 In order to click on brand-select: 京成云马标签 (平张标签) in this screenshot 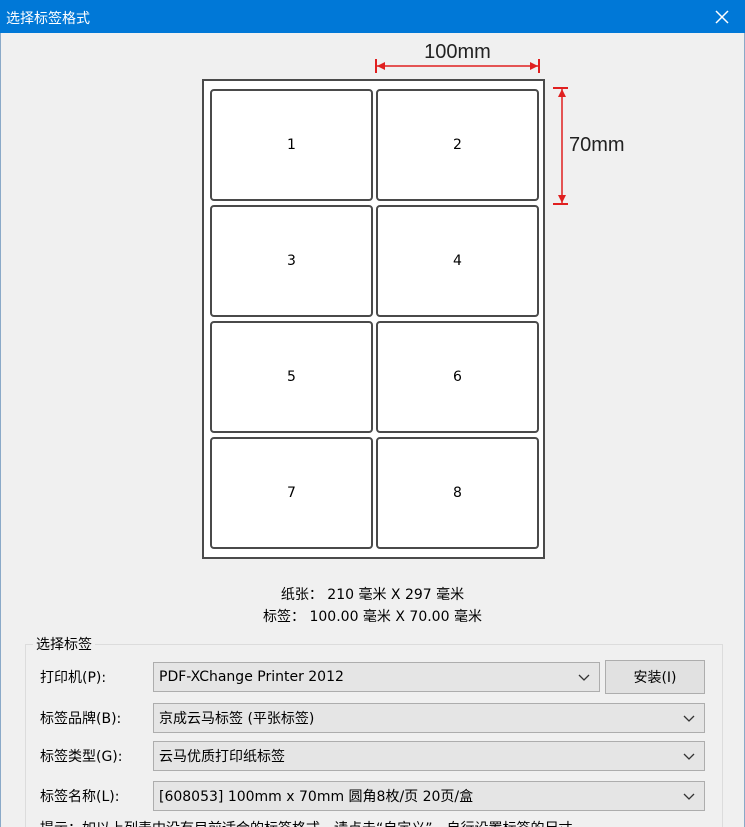, I will do `click(429, 718)`.